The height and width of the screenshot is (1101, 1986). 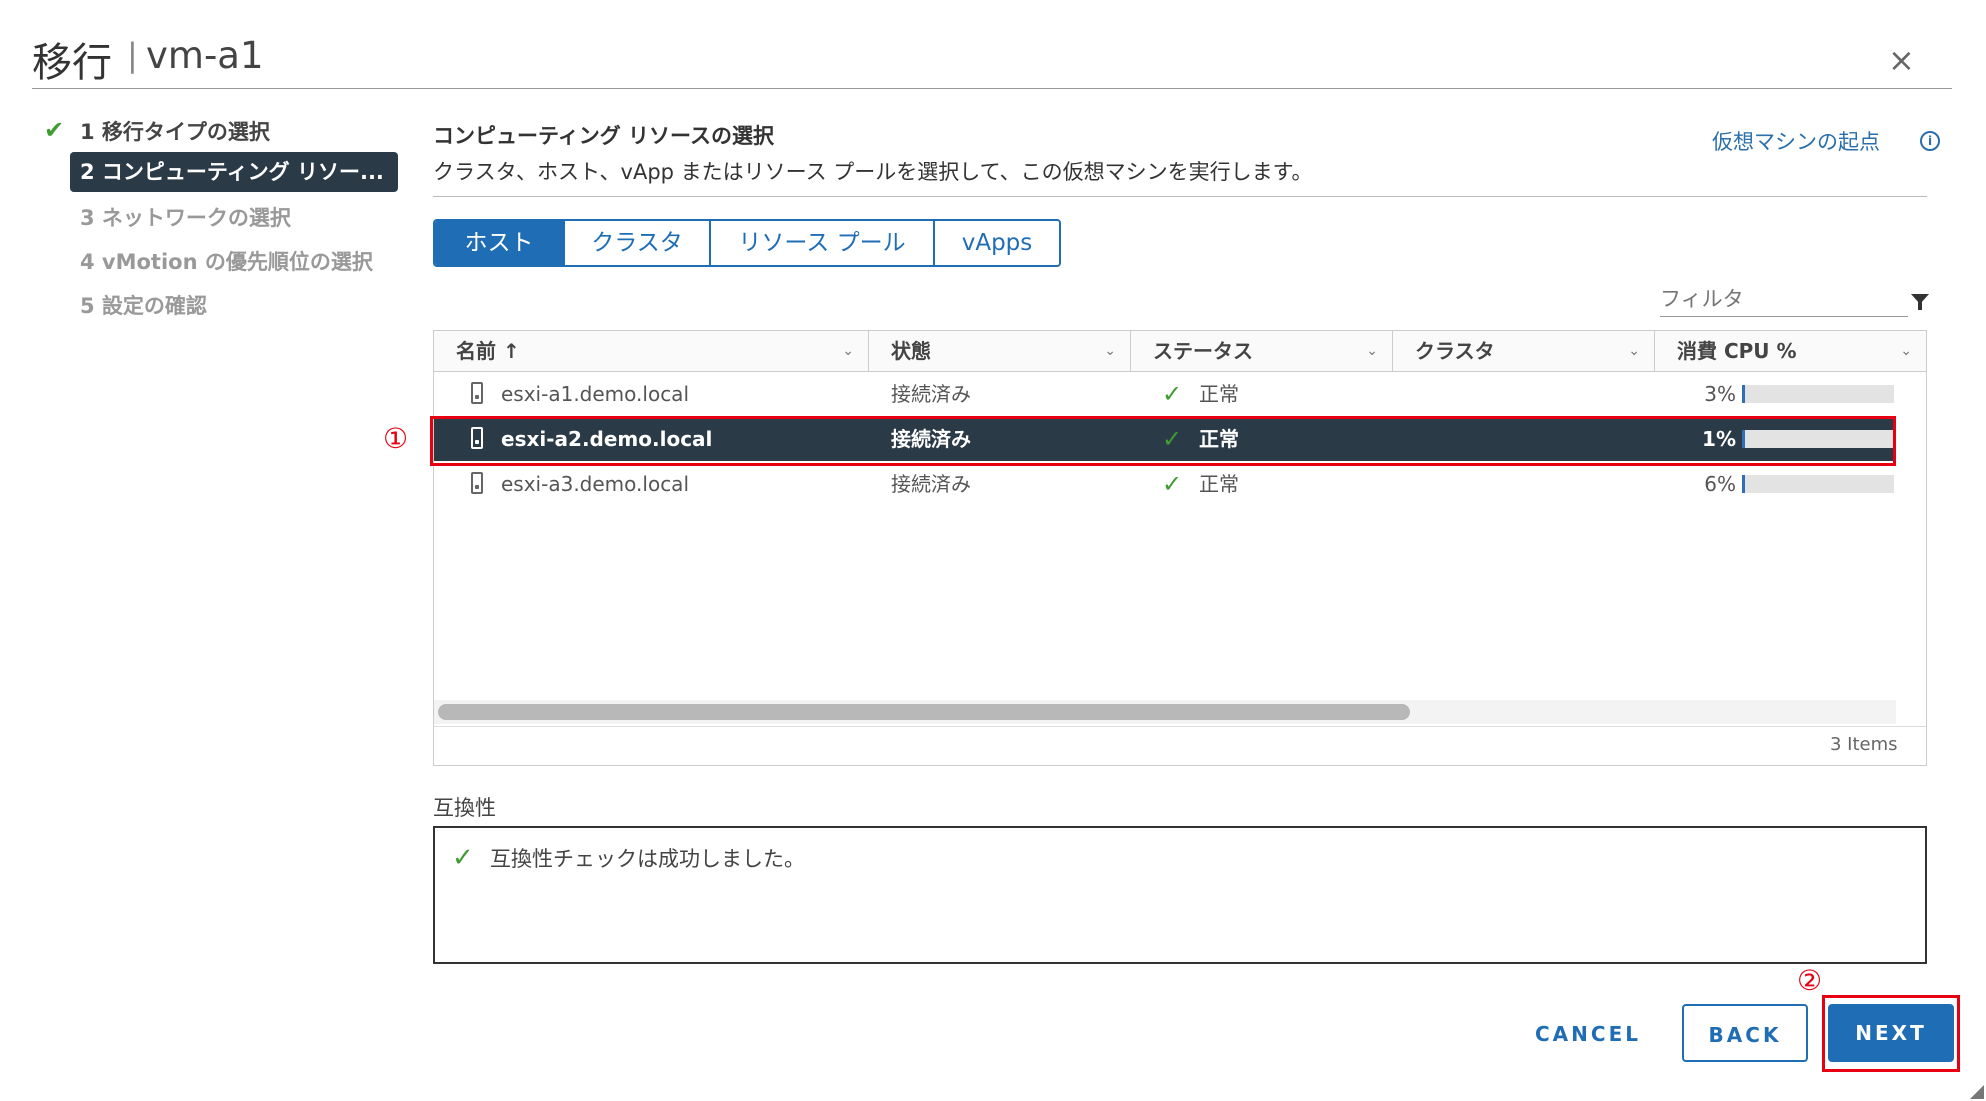 I want to click on tab-clusters: クラスタ, so click(x=638, y=243).